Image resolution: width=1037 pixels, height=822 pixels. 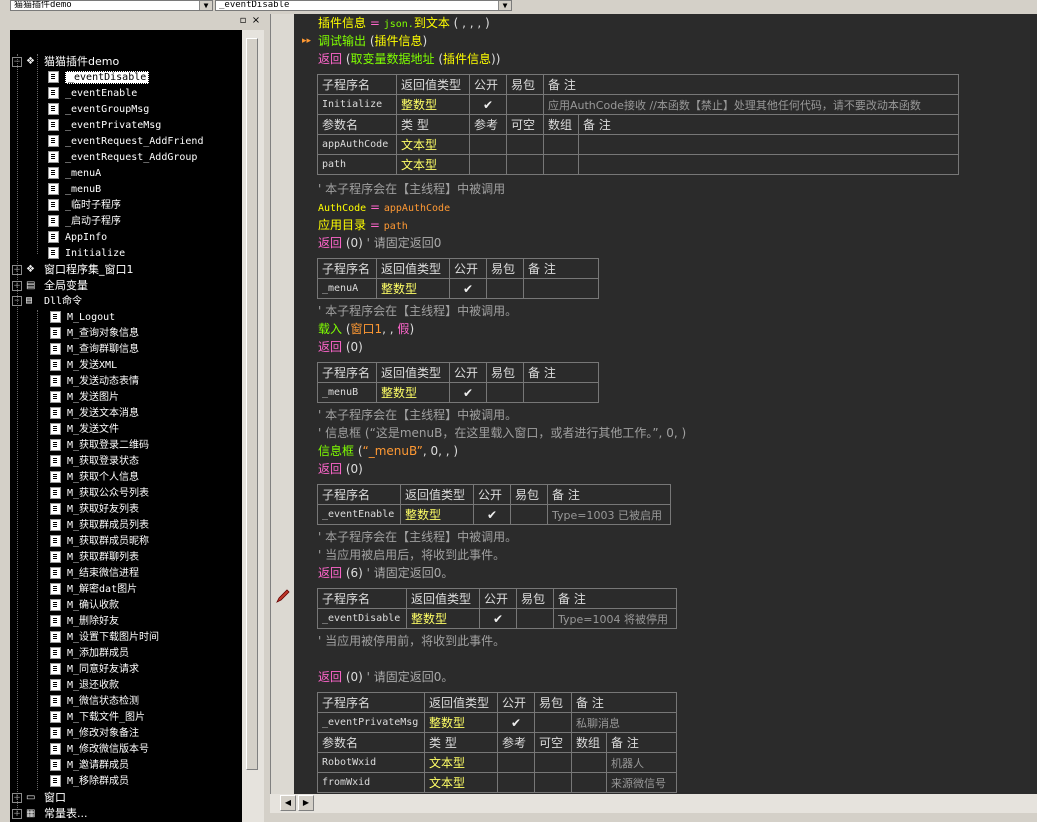 What do you see at coordinates (252, 404) in the screenshot?
I see `scrollbar-thumb` at bounding box center [252, 404].